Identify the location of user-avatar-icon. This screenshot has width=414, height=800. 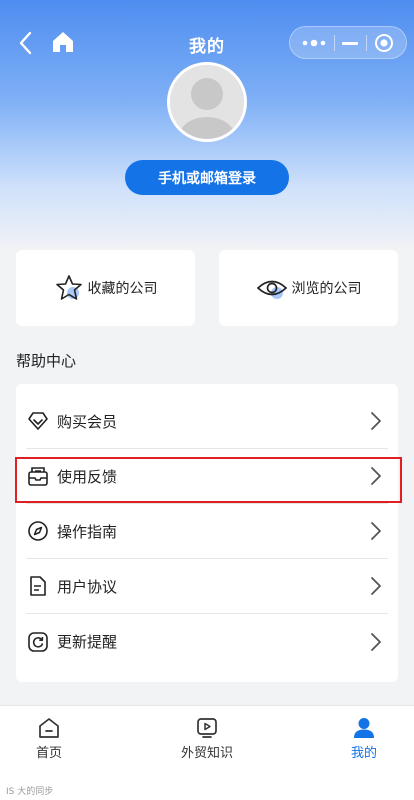
(207, 102).